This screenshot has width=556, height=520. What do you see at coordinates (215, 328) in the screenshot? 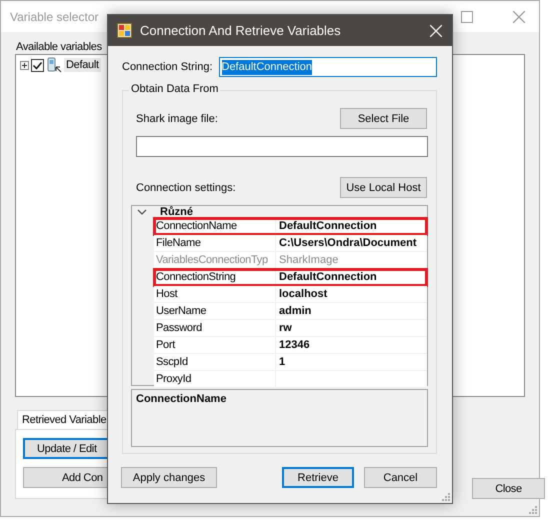
I see `property-name: Password` at bounding box center [215, 328].